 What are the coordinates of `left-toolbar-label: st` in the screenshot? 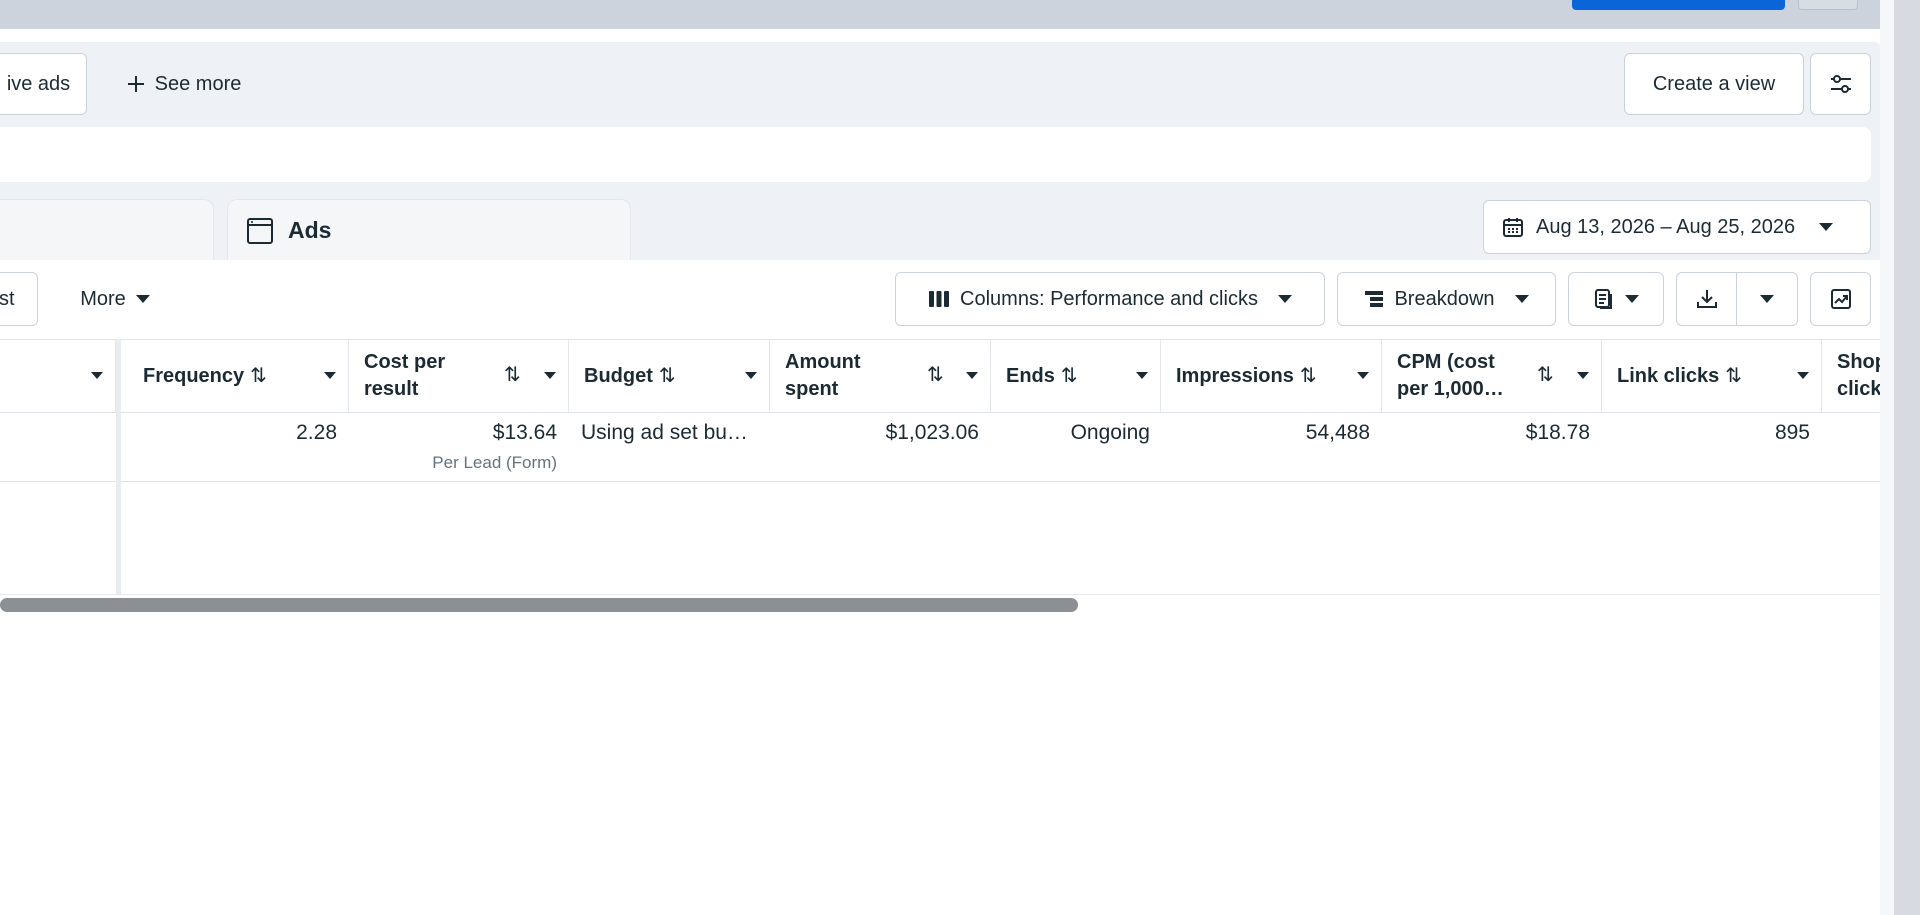 It's located at (7, 298).